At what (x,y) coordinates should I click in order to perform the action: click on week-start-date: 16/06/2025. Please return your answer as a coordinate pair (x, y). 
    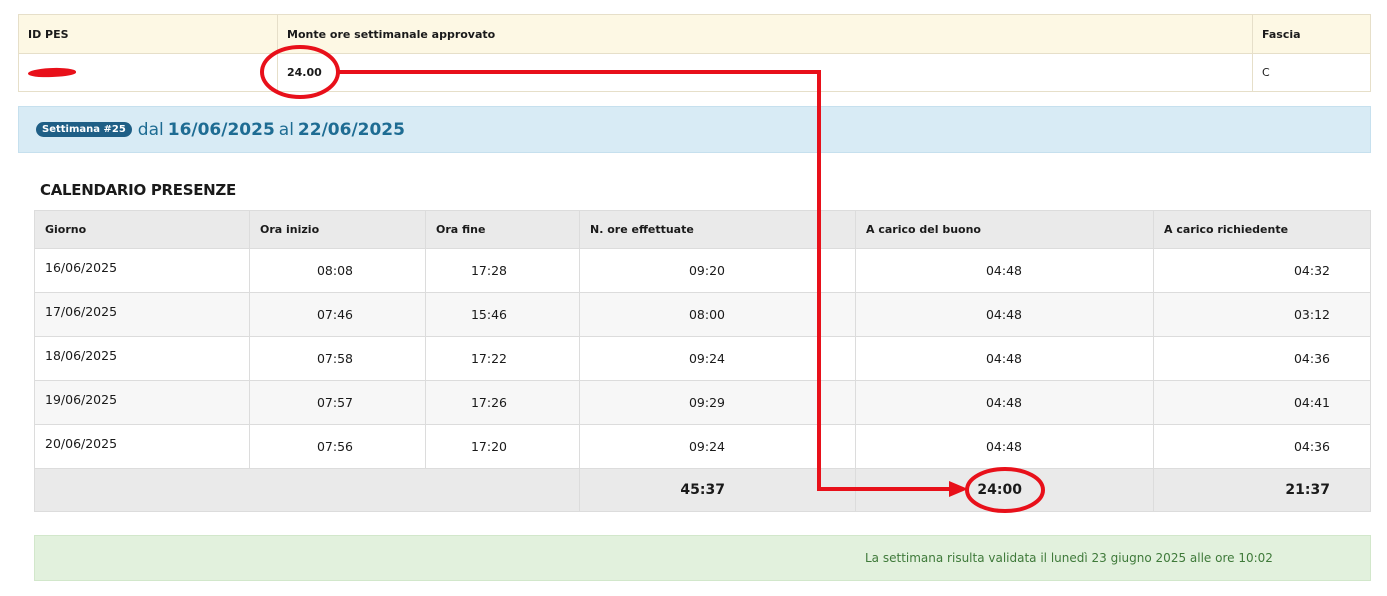
    Looking at the image, I should click on (221, 129).